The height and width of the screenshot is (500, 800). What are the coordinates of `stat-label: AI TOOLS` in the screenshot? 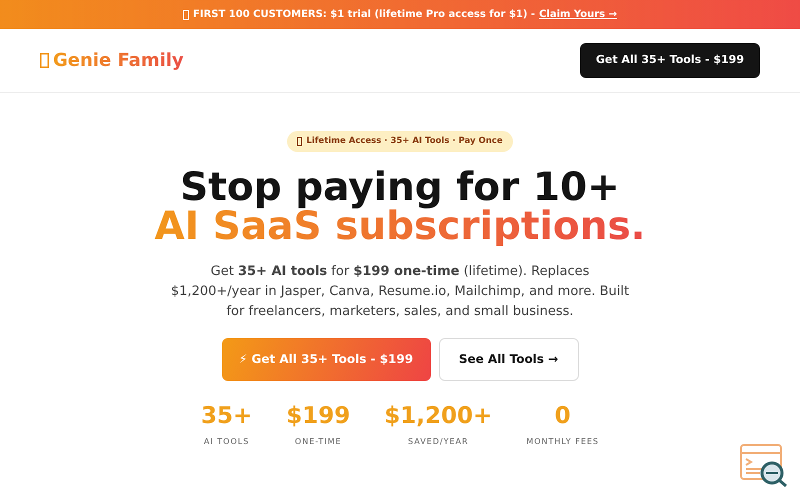 It's located at (227, 442).